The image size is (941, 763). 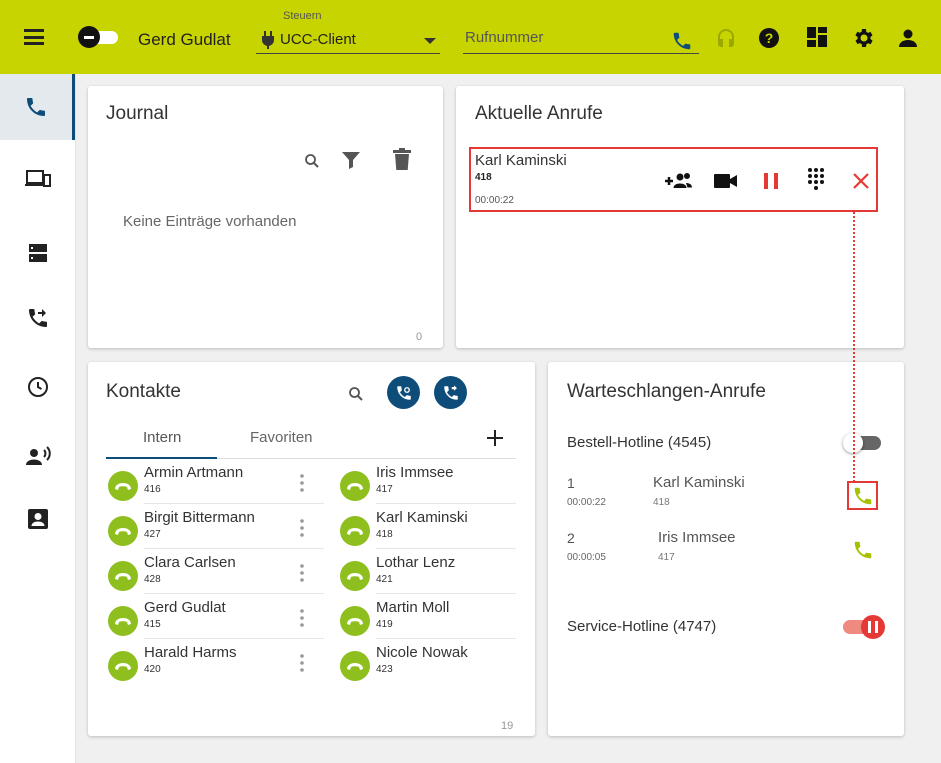 What do you see at coordinates (908, 38) in the screenshot?
I see `user-profile-icon` at bounding box center [908, 38].